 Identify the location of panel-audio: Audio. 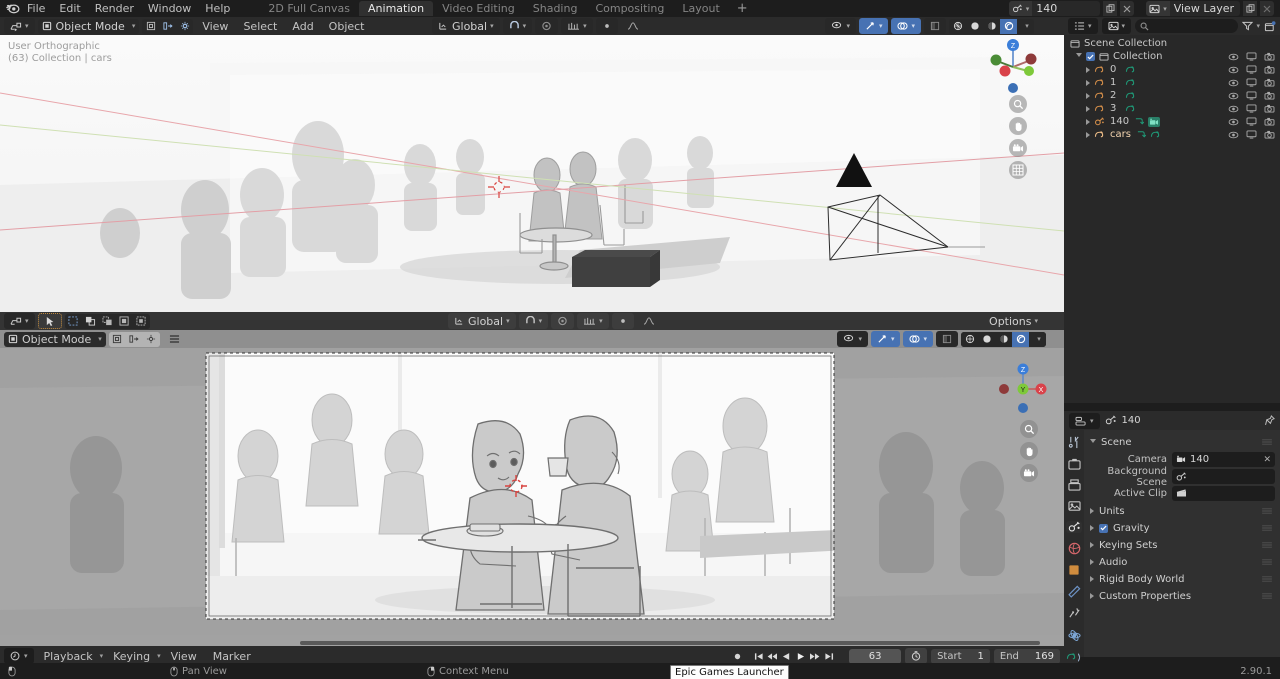
(1182, 562).